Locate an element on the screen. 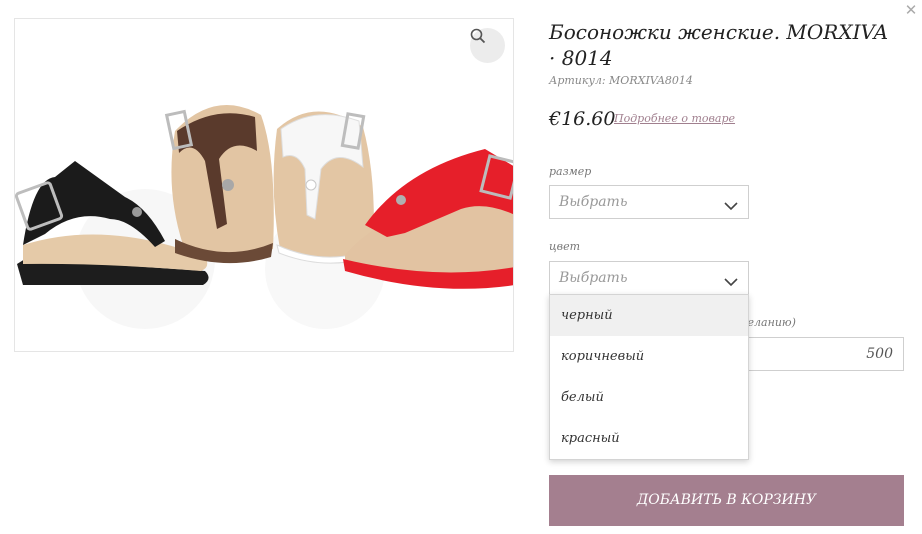 This screenshot has height=534, width=922. size-select: Выбрать is located at coordinates (649, 202).